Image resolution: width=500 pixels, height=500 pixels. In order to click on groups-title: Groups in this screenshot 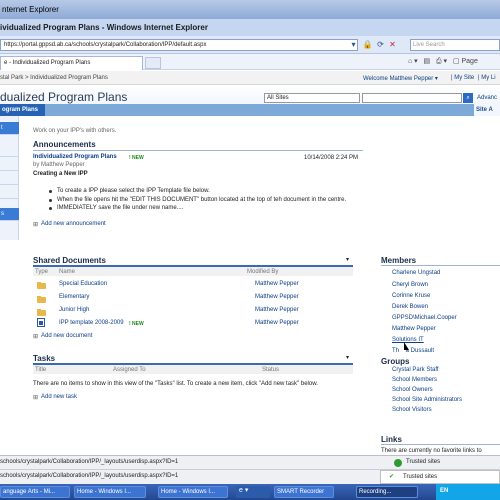, I will do `click(395, 361)`.